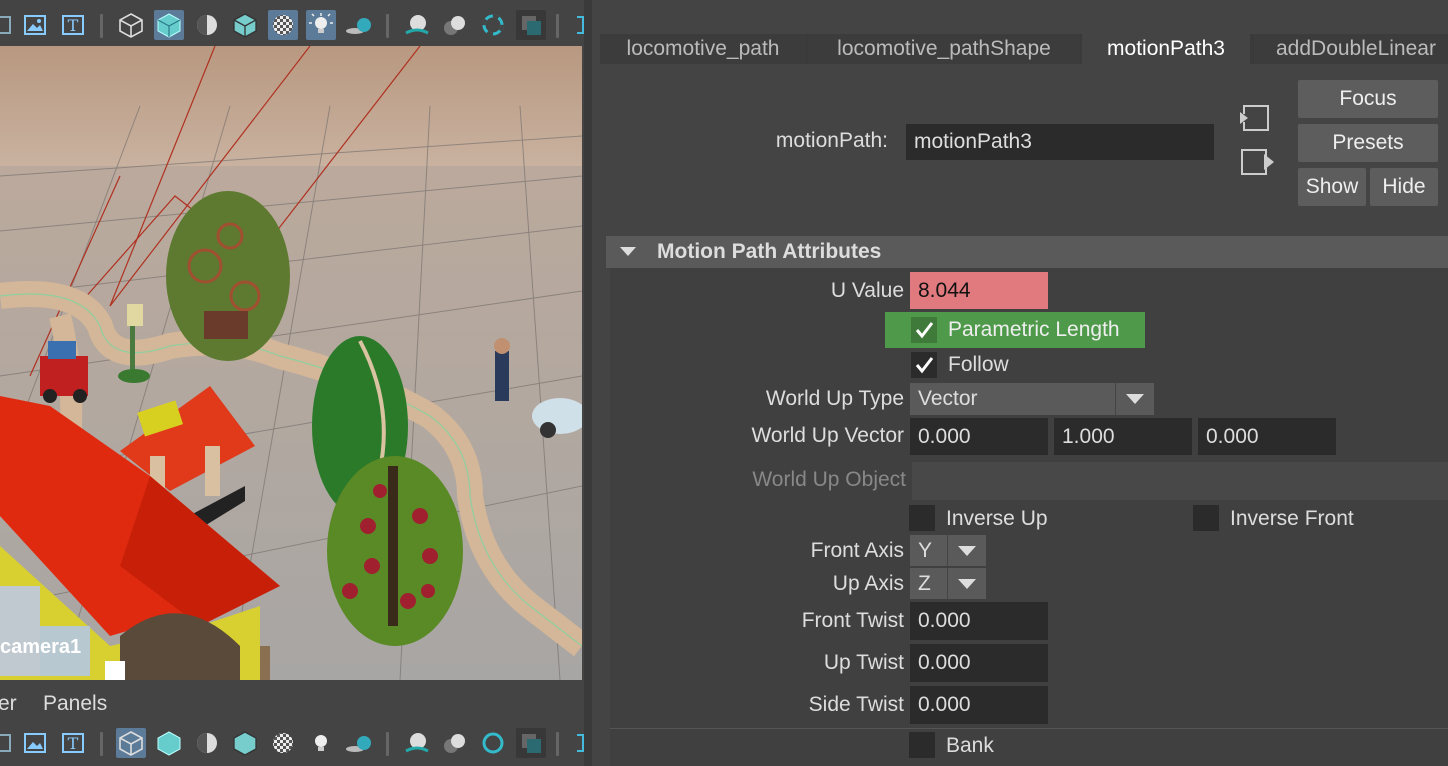 The height and width of the screenshot is (766, 1448). What do you see at coordinates (867, 290) in the screenshot?
I see `u-value-label: U Value` at bounding box center [867, 290].